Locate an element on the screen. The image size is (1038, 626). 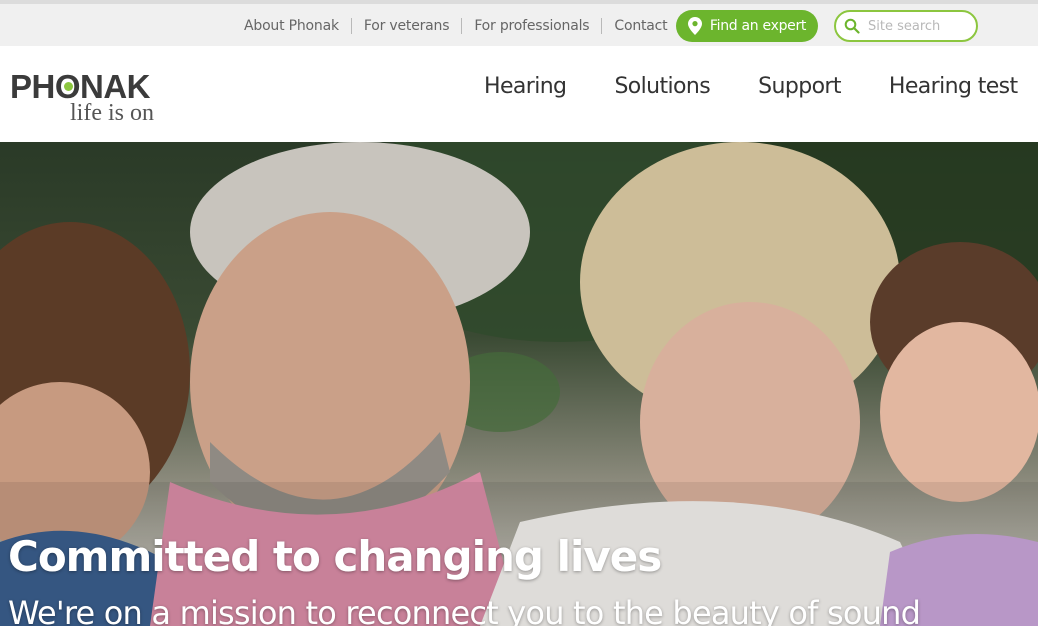
nav-item-support: Support is located at coordinates (799, 86).